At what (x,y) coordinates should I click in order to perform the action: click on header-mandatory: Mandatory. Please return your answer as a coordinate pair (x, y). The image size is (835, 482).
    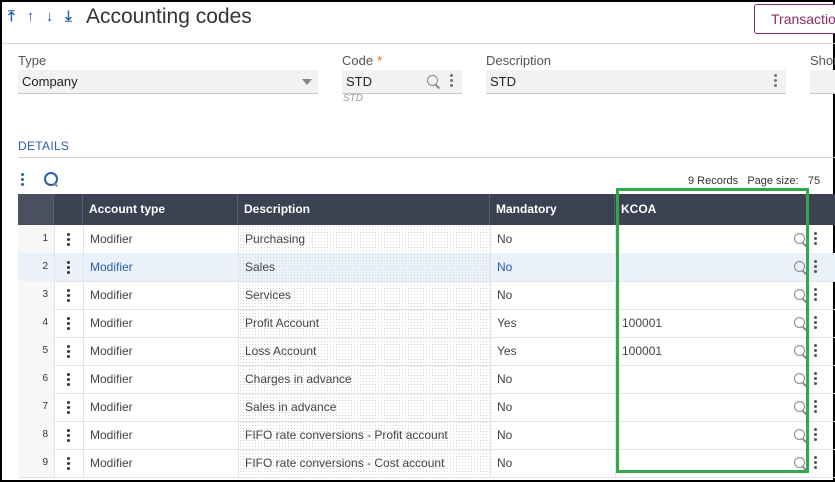
    Looking at the image, I should click on (552, 209).